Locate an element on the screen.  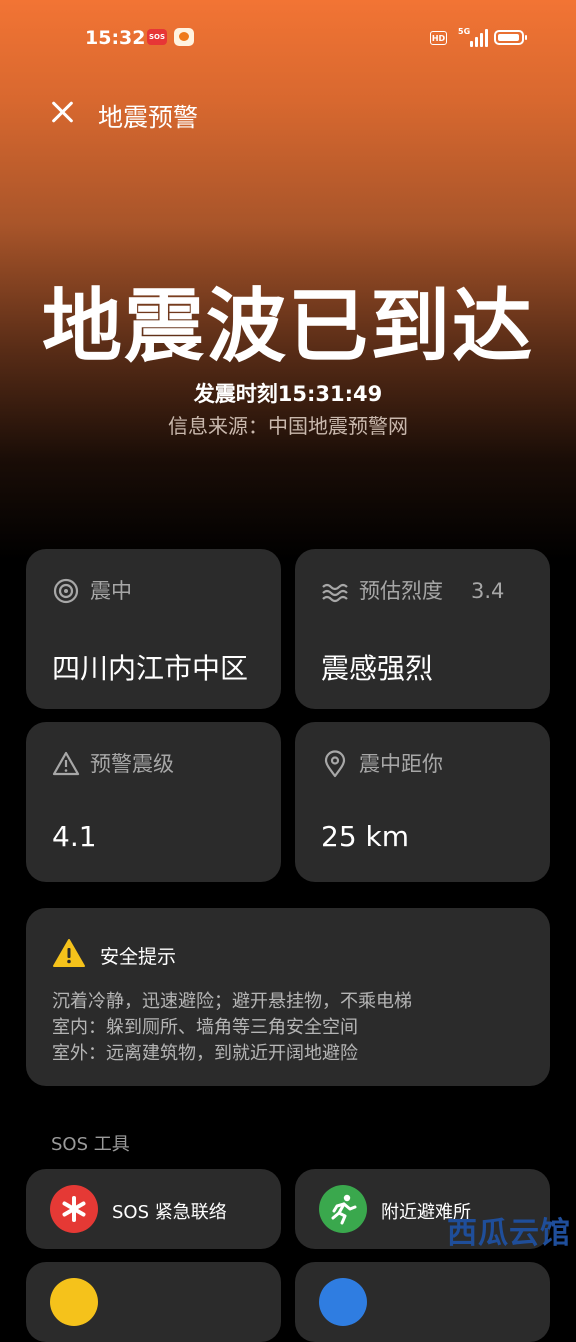
info-source: 信息来源：中国地震预警网 is located at coordinates (288, 426).